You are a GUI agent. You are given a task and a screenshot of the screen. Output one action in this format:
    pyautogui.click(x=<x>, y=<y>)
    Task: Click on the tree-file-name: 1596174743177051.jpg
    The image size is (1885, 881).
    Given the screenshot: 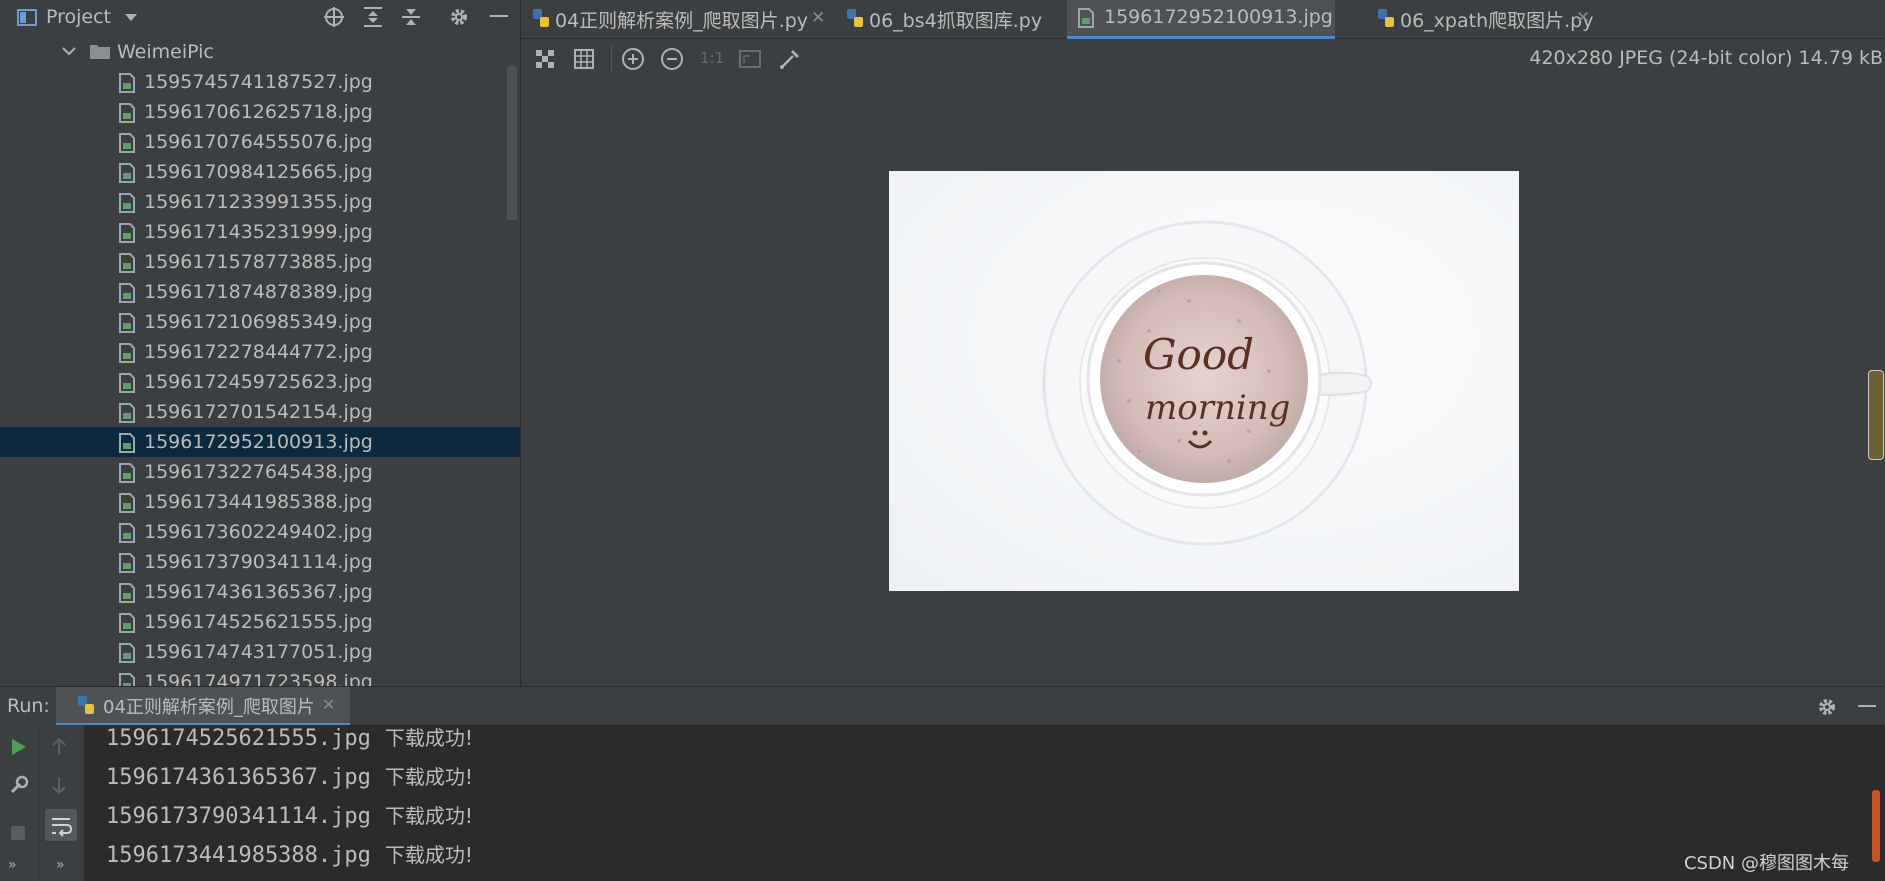 What is the action you would take?
    pyautogui.click(x=258, y=652)
    